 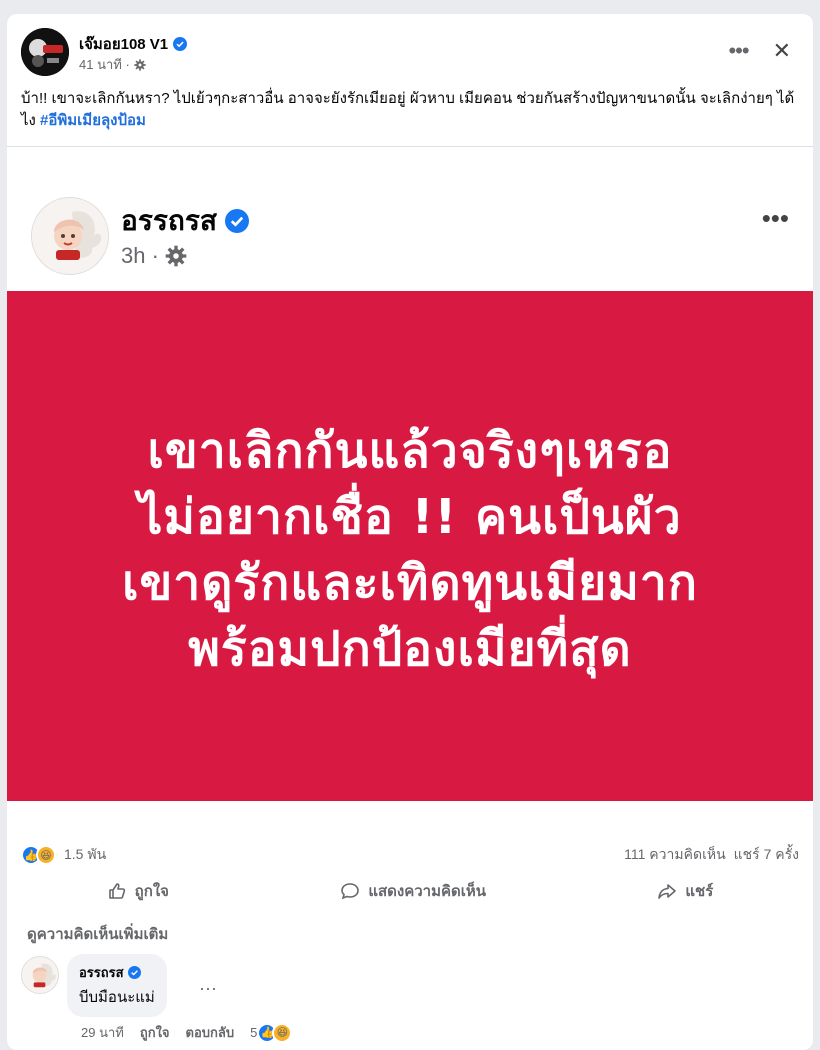 I want to click on engagement-counts: 111 ความคิดเห็น แชร์ 7 ครั้ง, so click(x=711, y=855).